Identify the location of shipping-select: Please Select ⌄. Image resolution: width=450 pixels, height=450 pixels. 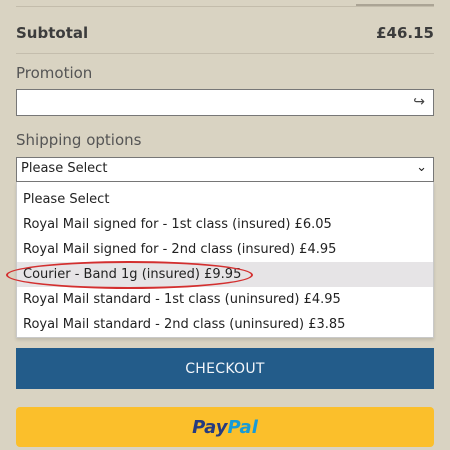
(225, 169).